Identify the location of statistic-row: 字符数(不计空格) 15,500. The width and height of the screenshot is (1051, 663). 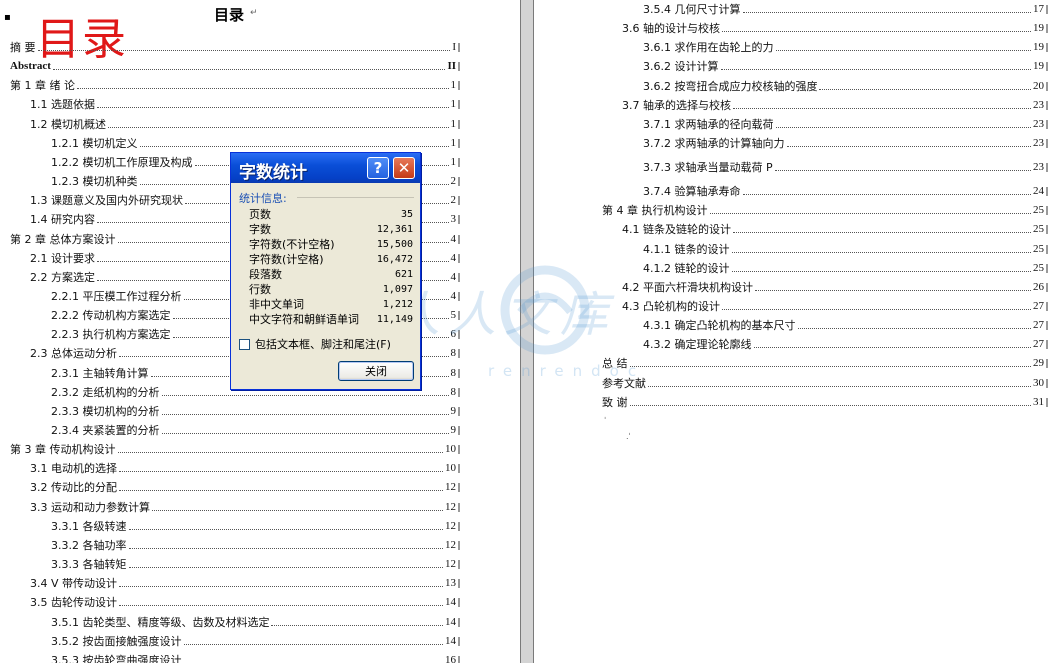
(331, 244).